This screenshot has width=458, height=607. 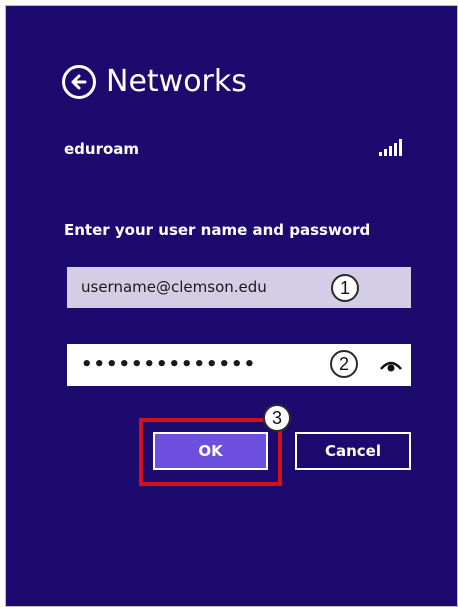 What do you see at coordinates (210, 451) in the screenshot?
I see `ok-button: OK` at bounding box center [210, 451].